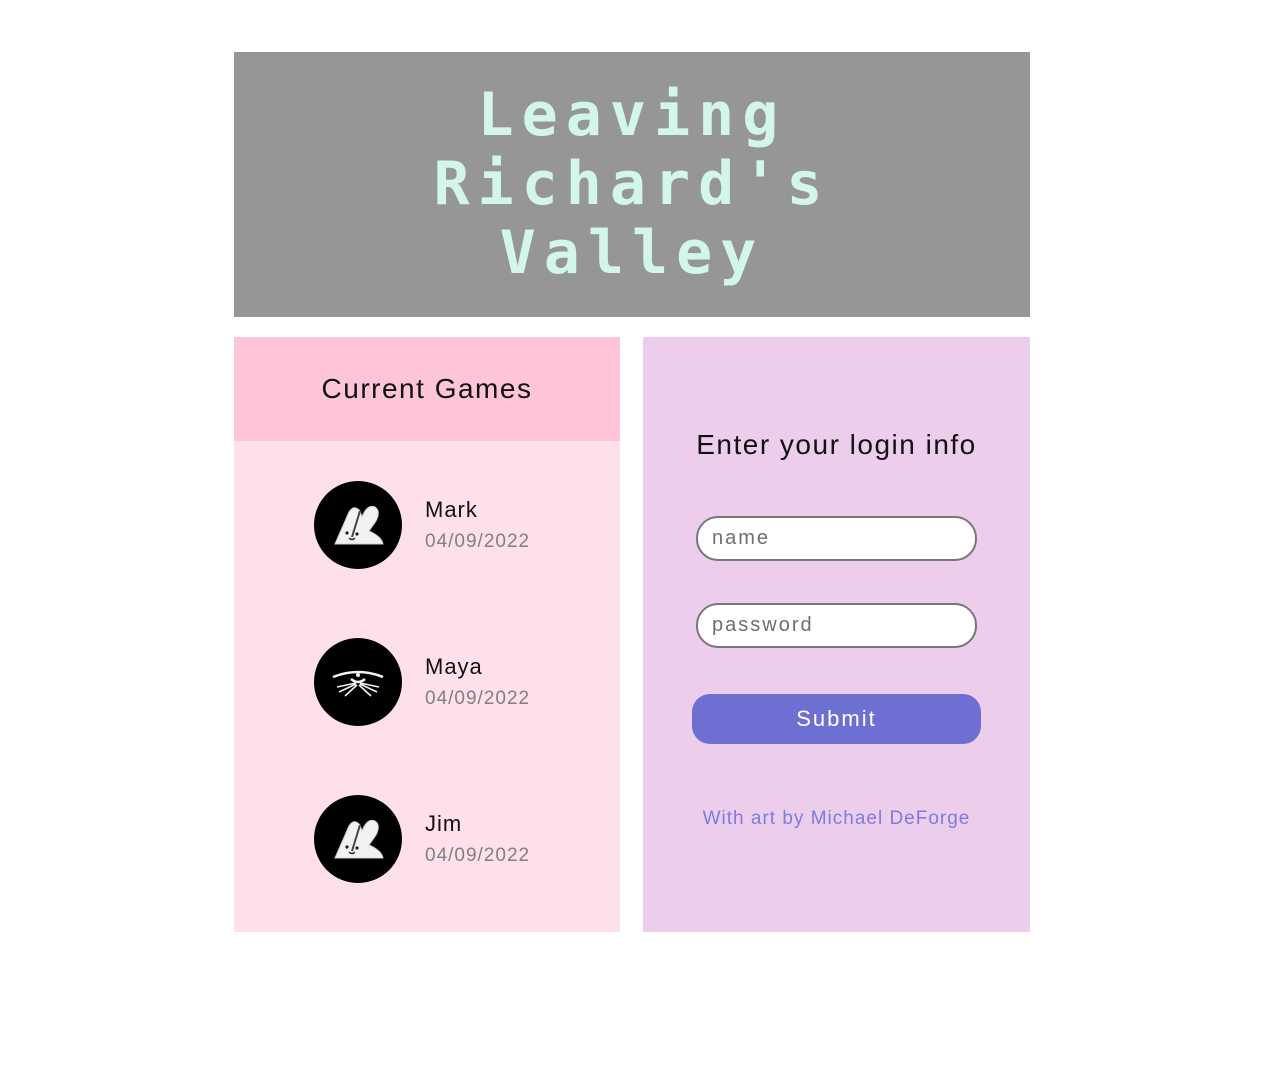 The height and width of the screenshot is (1085, 1267). I want to click on login-title: Enter your login info, so click(836, 444).